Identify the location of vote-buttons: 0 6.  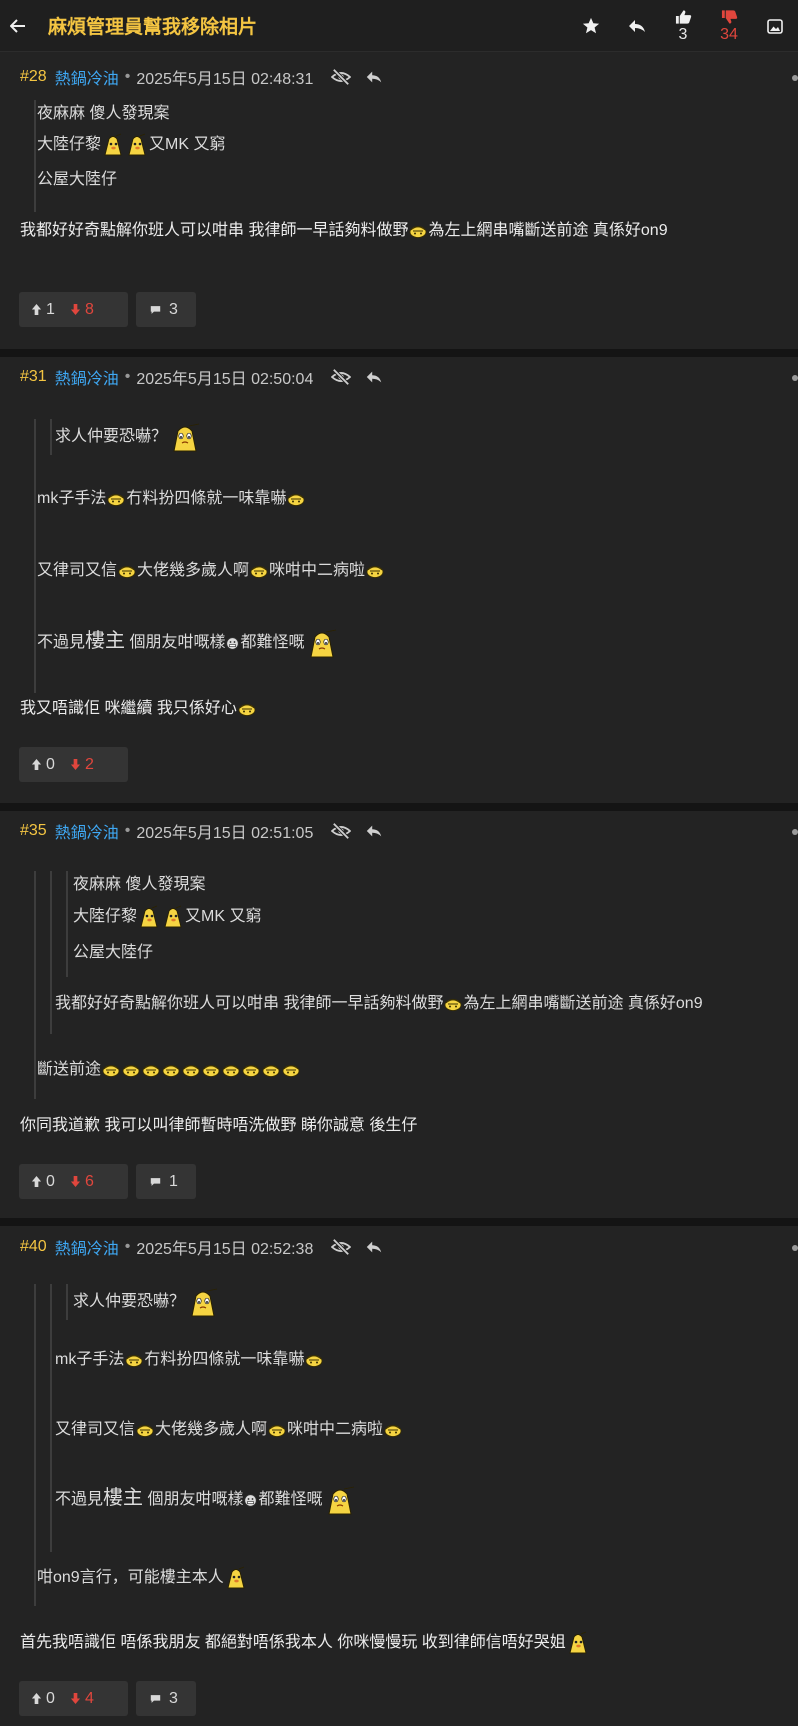
(73, 1181).